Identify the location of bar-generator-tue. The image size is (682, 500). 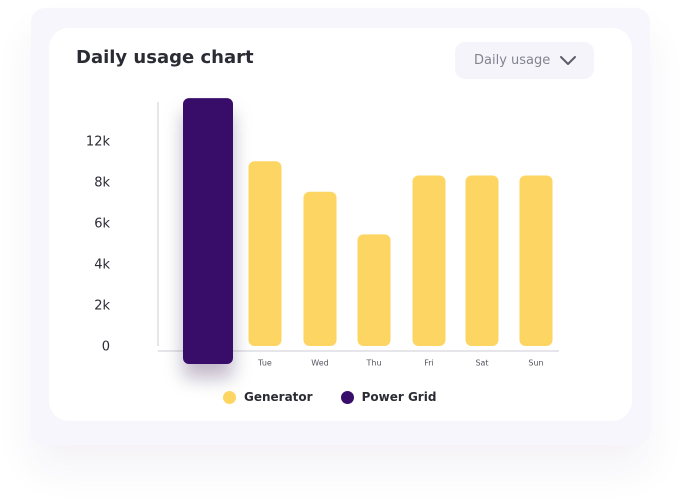
(265, 253).